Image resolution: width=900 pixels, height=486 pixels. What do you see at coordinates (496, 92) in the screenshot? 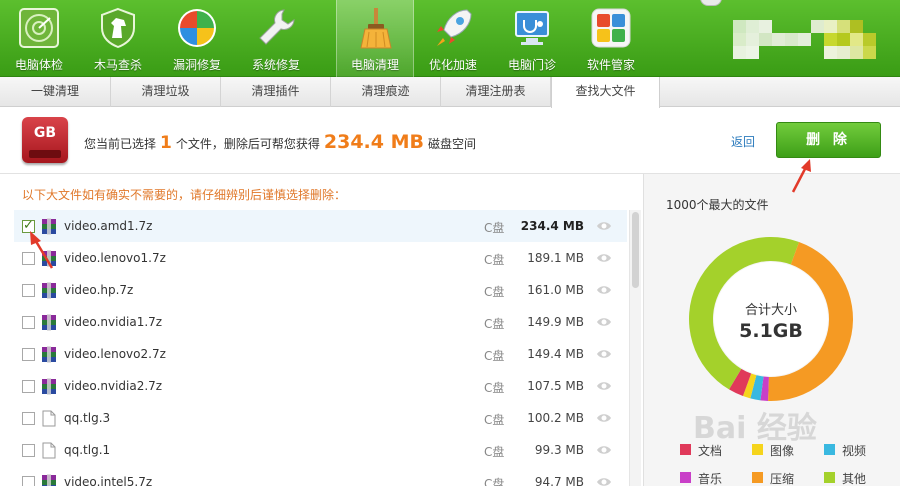
I see `tab-clean-registry: 清理注册表` at bounding box center [496, 92].